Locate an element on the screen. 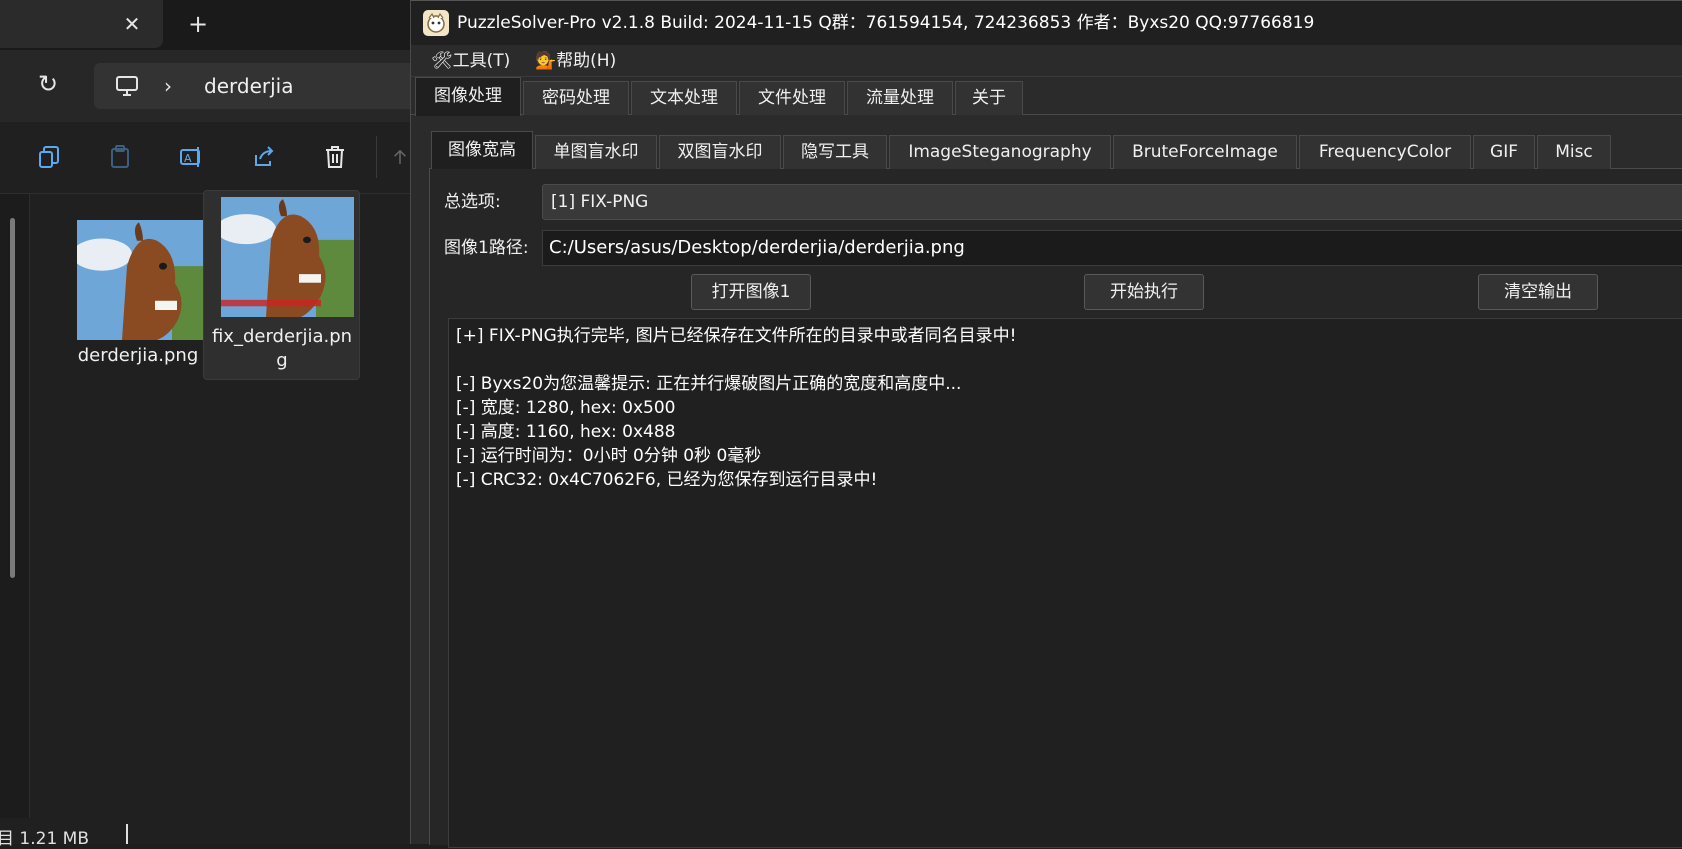 Image resolution: width=1682 pixels, height=849 pixels. file-item-selected: fix_derderjia.png is located at coordinates (281, 285).